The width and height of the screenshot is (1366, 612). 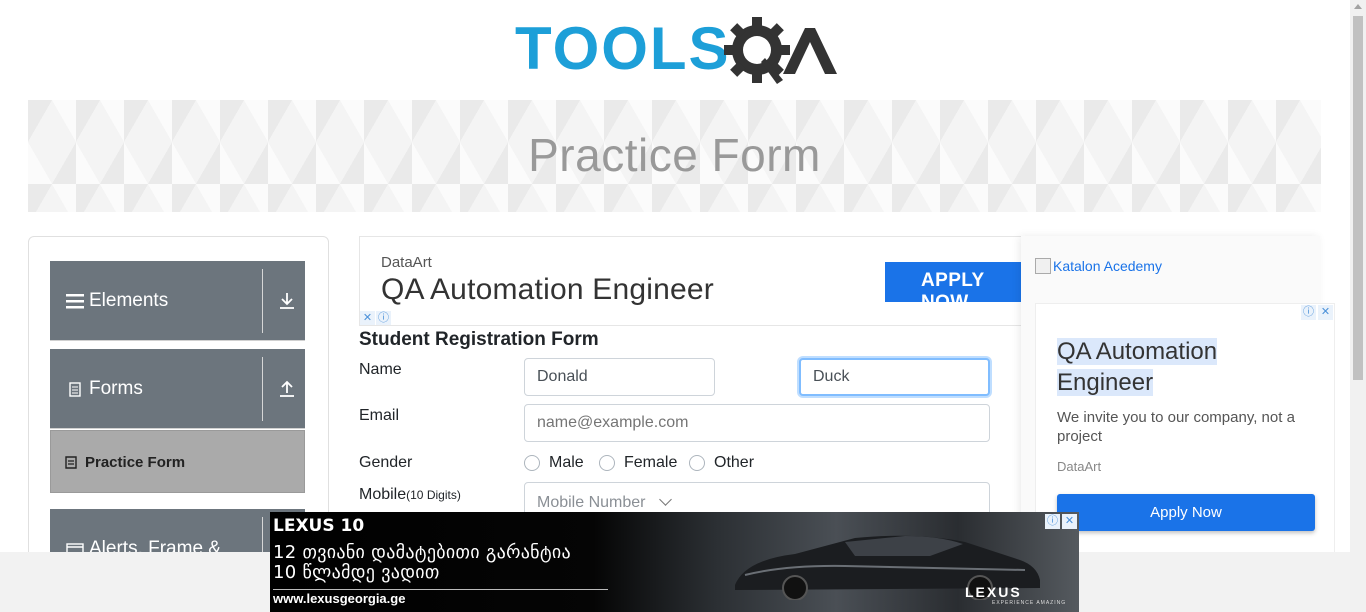 I want to click on toolsqa-logo: TOOLS, so click(x=677, y=54).